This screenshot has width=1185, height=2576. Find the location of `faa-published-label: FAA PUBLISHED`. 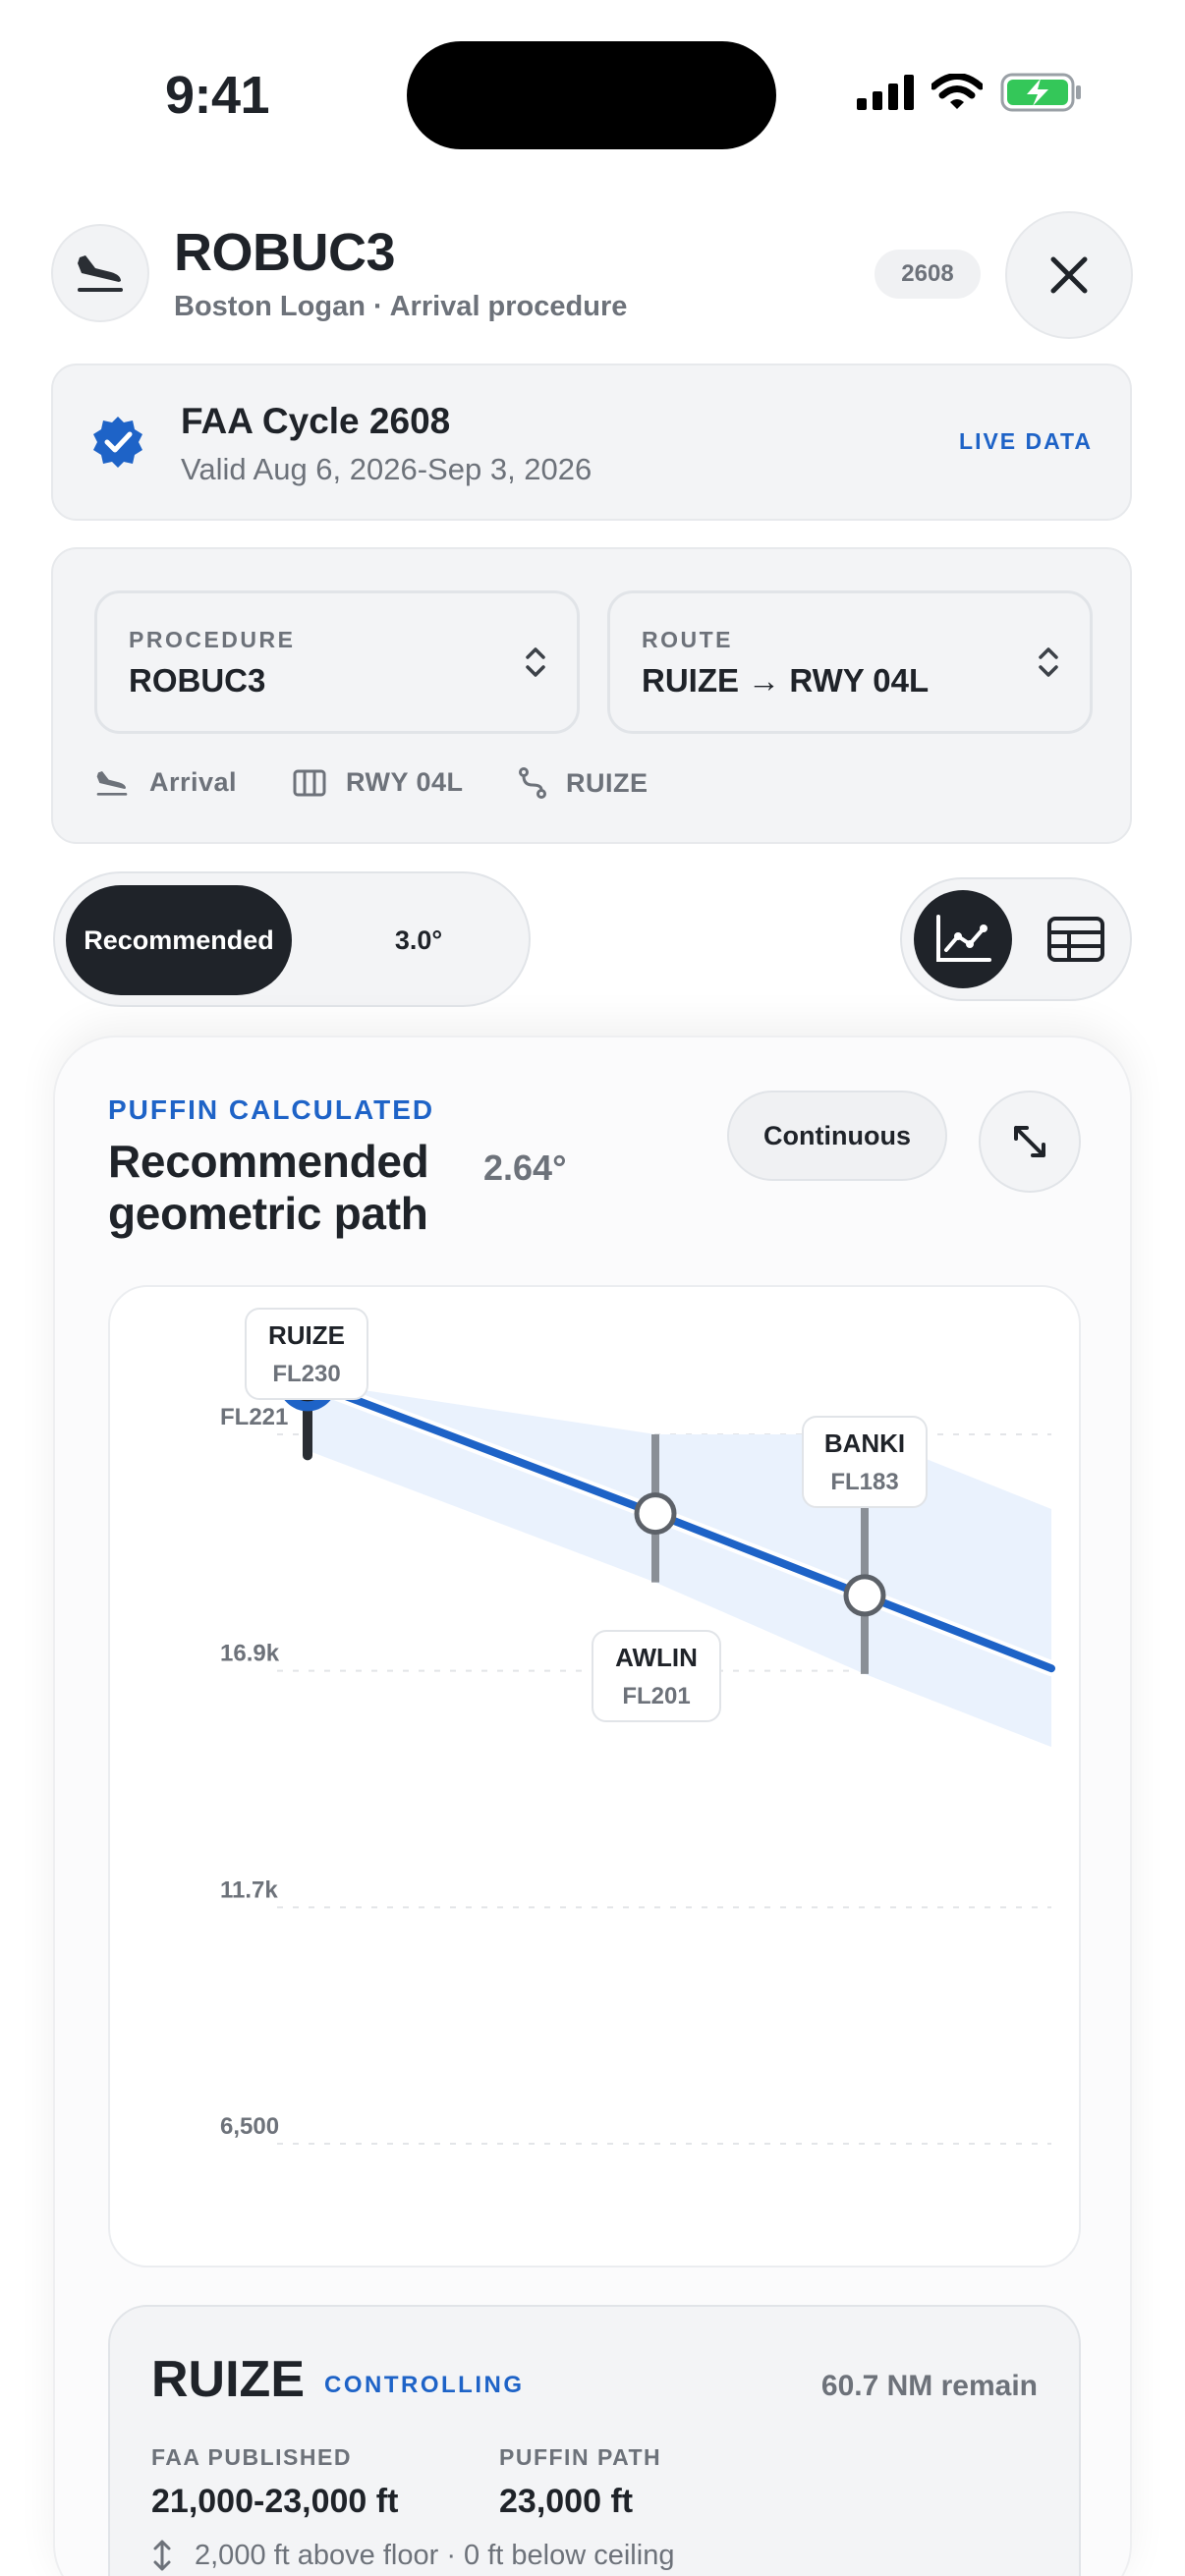

faa-published-label: FAA PUBLISHED is located at coordinates (252, 2457).